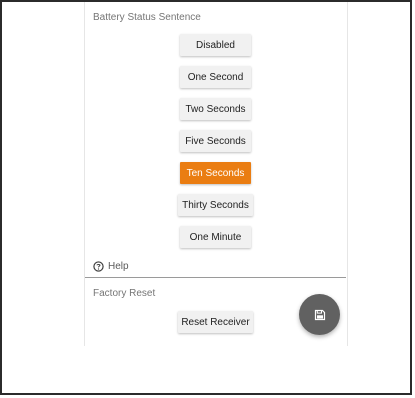 This screenshot has width=415, height=398. I want to click on reset-receiver-button: Reset Receiver, so click(215, 322).